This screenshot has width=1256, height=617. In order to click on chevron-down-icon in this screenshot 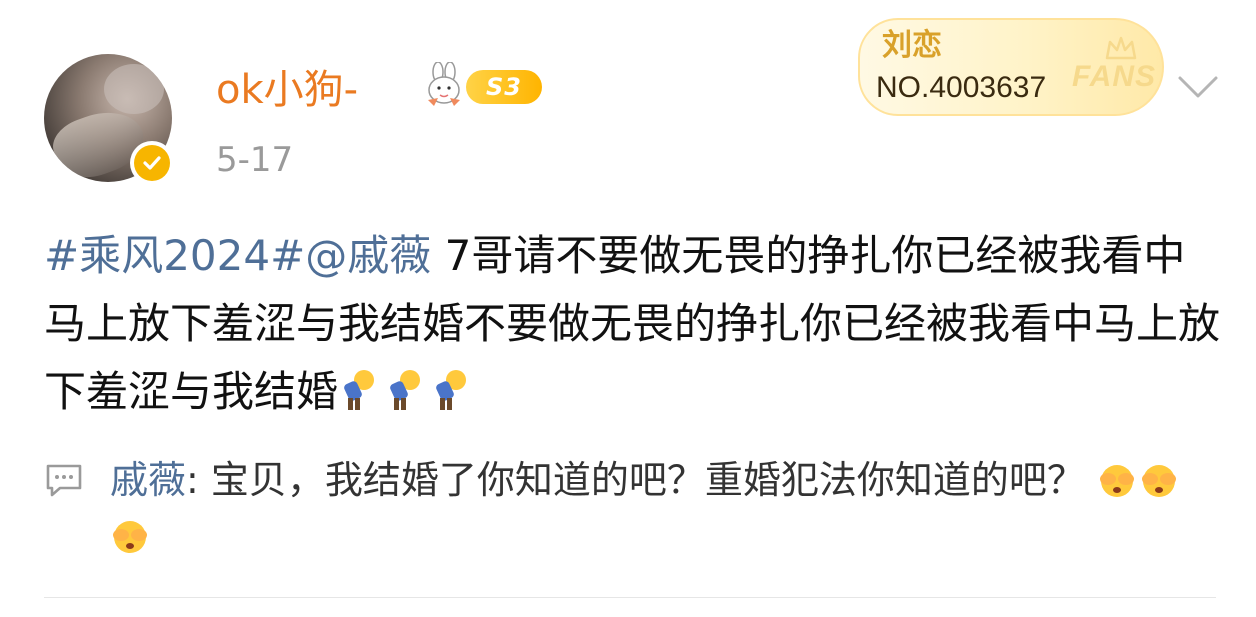, I will do `click(1198, 86)`.